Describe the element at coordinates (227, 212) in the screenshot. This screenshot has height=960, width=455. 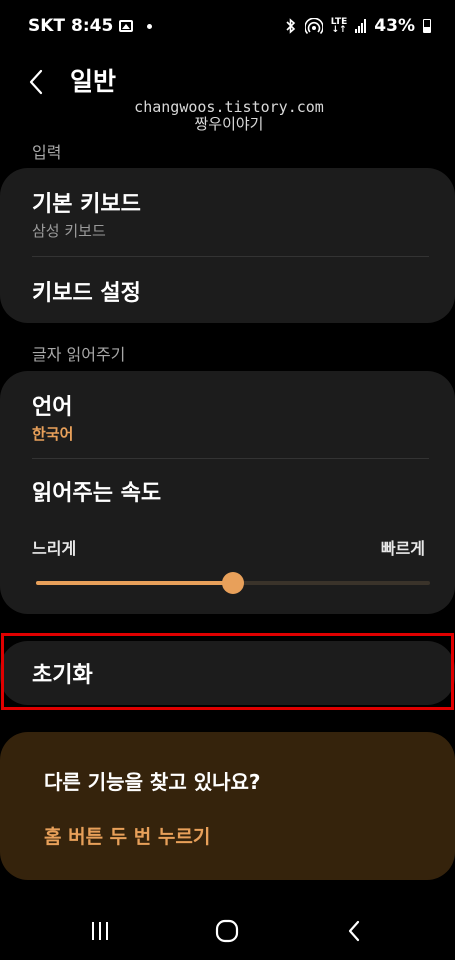
I see `default-keyboard-item: 기본 키보드 삼성 키보드` at that location.